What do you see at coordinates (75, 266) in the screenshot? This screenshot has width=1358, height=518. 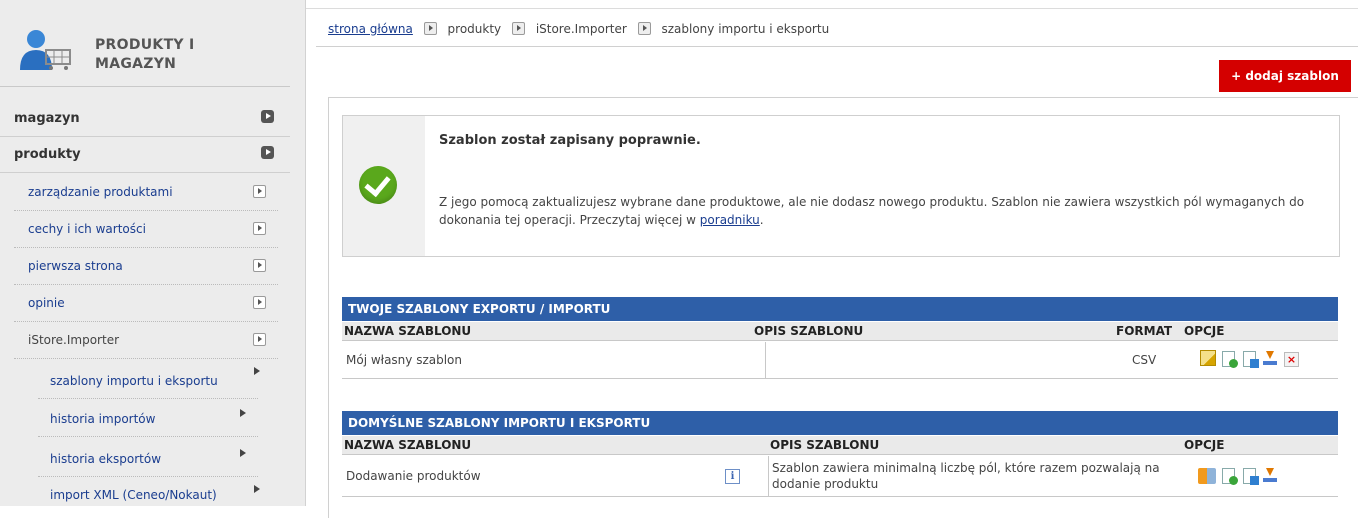 I see `sidebar-item-label: pierwsza strona` at bounding box center [75, 266].